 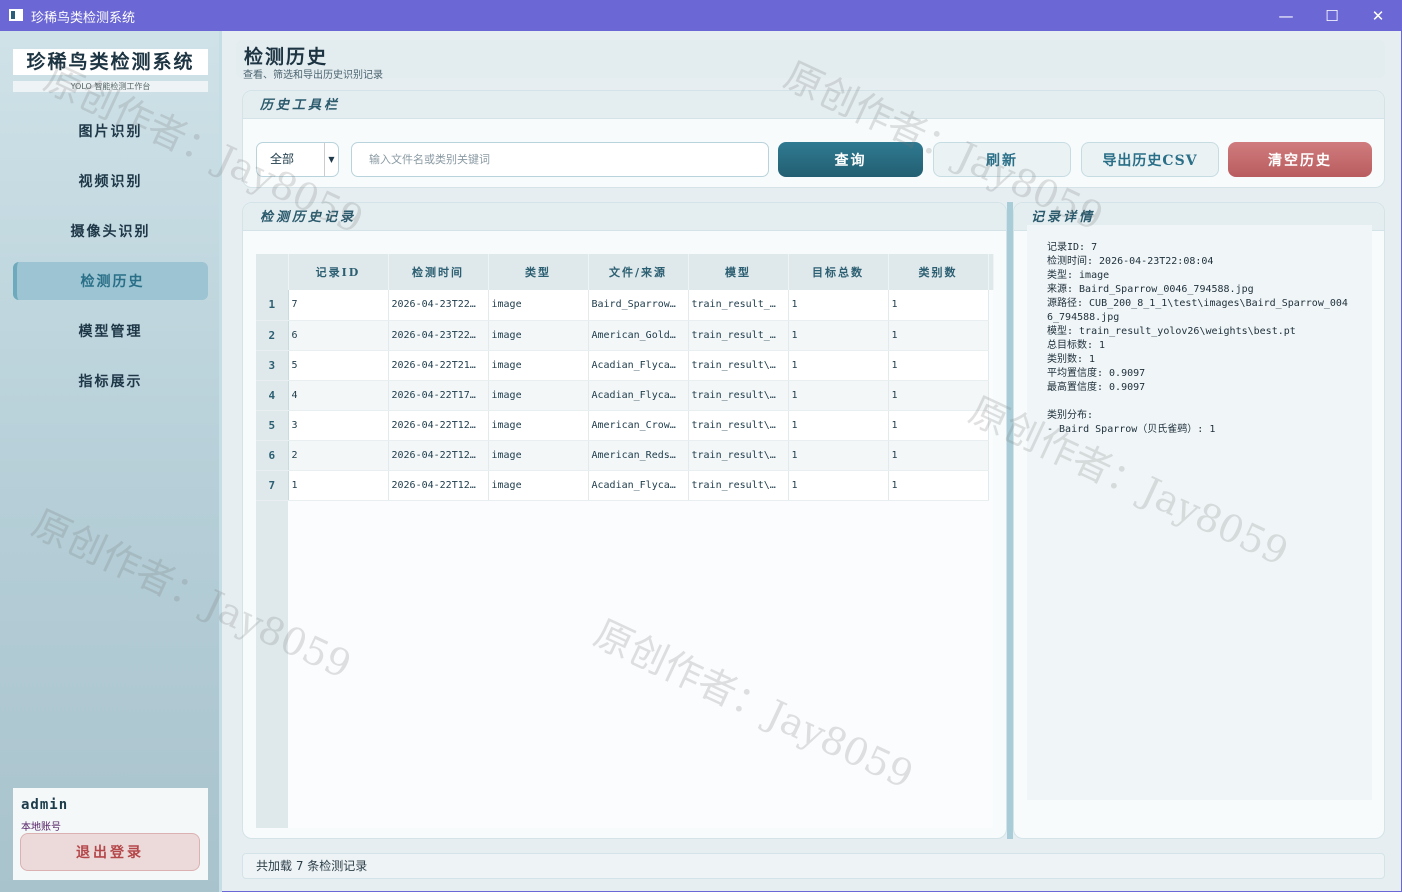 I want to click on column-header-type: 类型, so click(x=538, y=272).